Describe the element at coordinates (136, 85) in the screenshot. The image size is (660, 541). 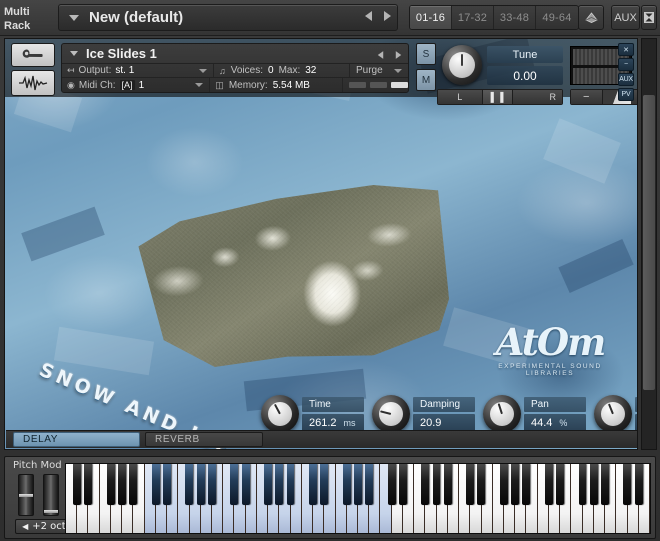
I see `midi-channel-selector: ◉ Midi Ch: [A] 1` at that location.